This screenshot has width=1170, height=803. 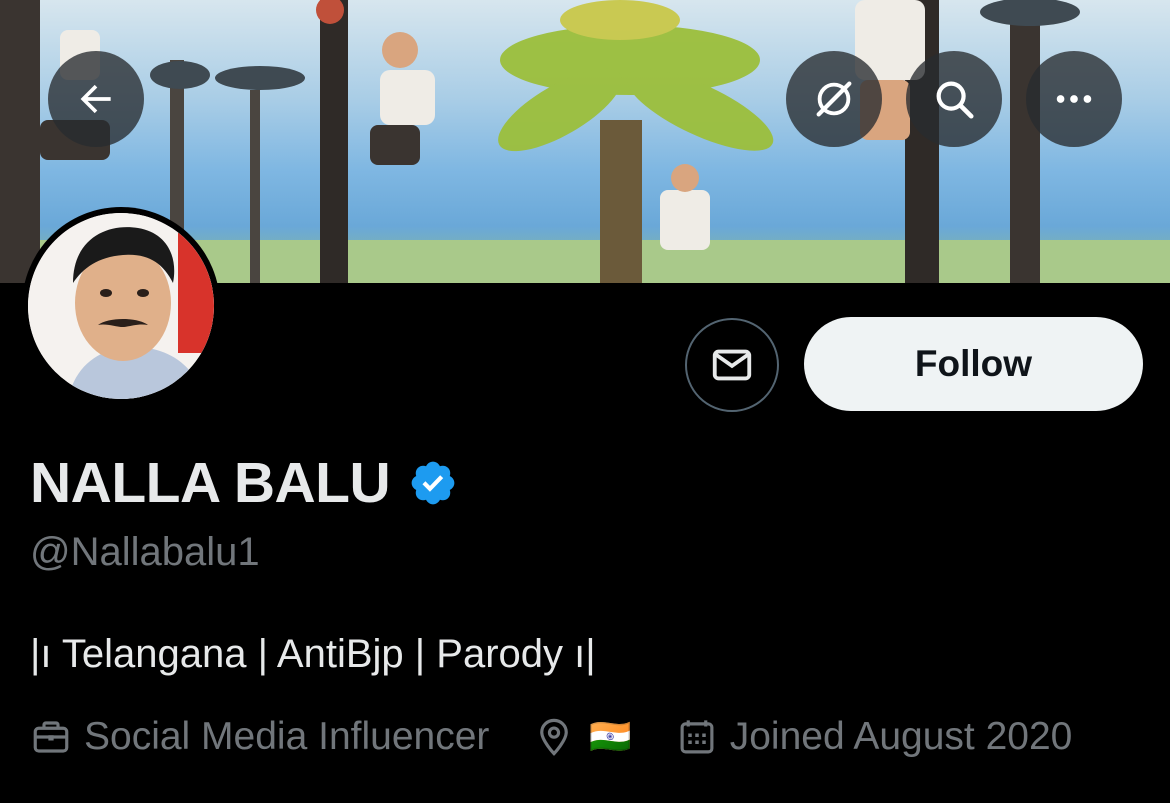 What do you see at coordinates (973, 364) in the screenshot?
I see `follow-button: Follow` at bounding box center [973, 364].